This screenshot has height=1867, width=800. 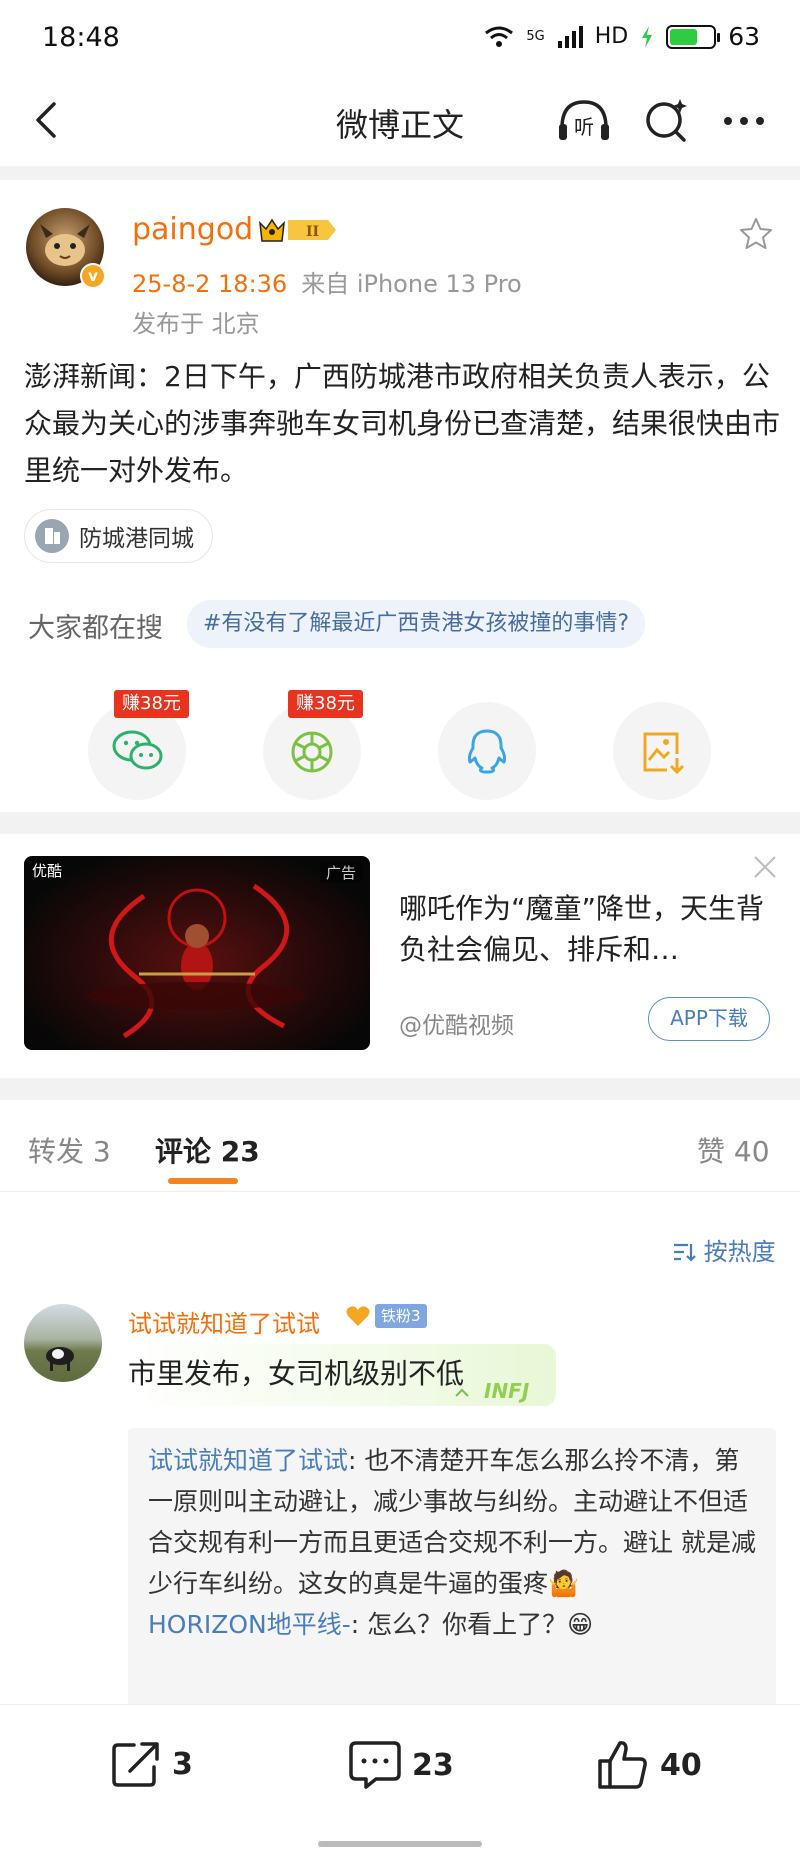 I want to click on qq-icon, so click(x=487, y=751).